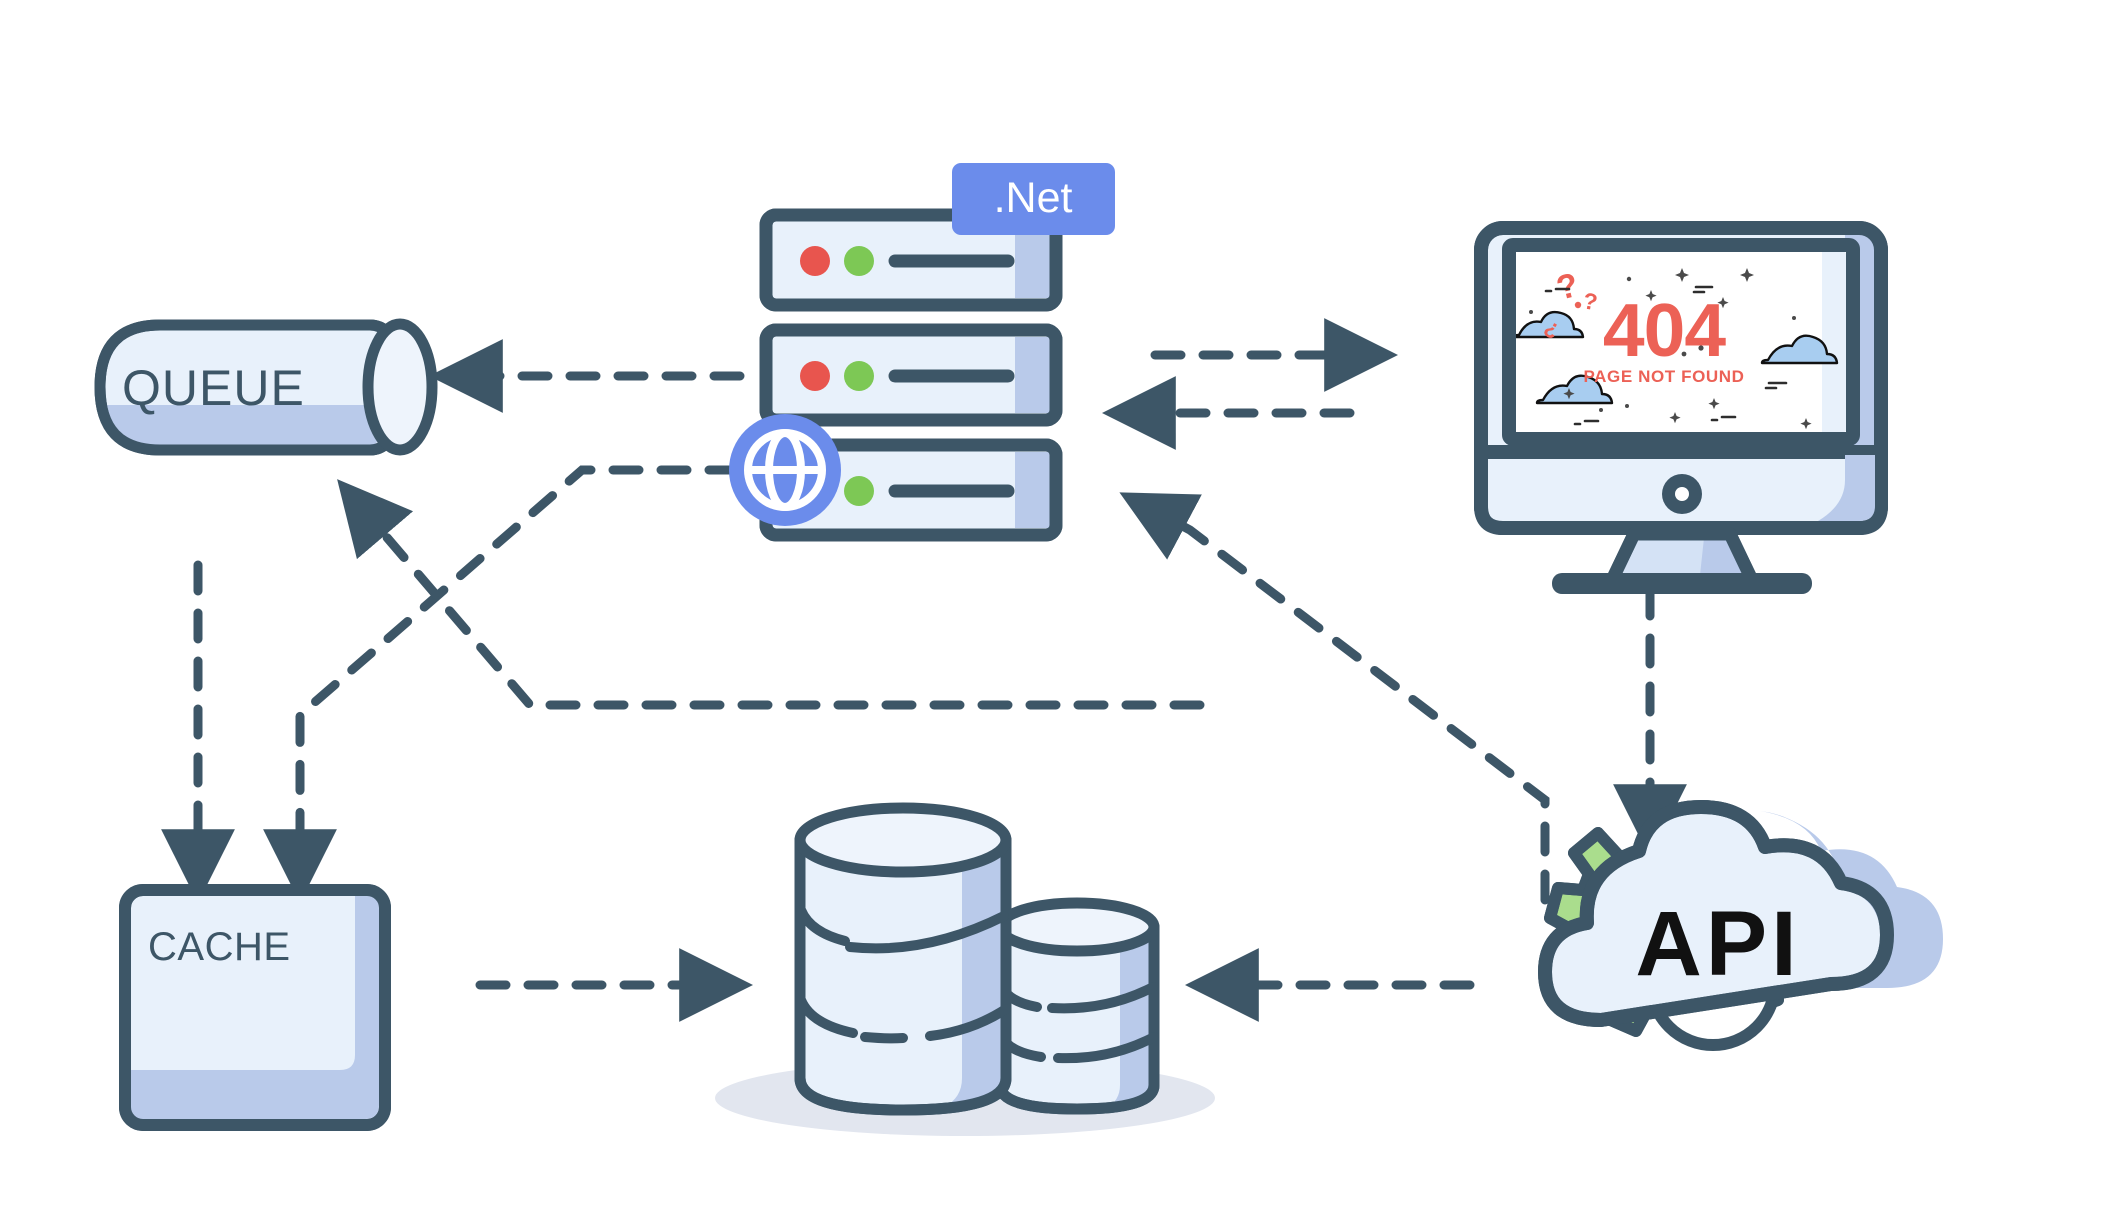 This screenshot has width=2128, height=1207. I want to click on node-queue: QUEUE, so click(266, 387).